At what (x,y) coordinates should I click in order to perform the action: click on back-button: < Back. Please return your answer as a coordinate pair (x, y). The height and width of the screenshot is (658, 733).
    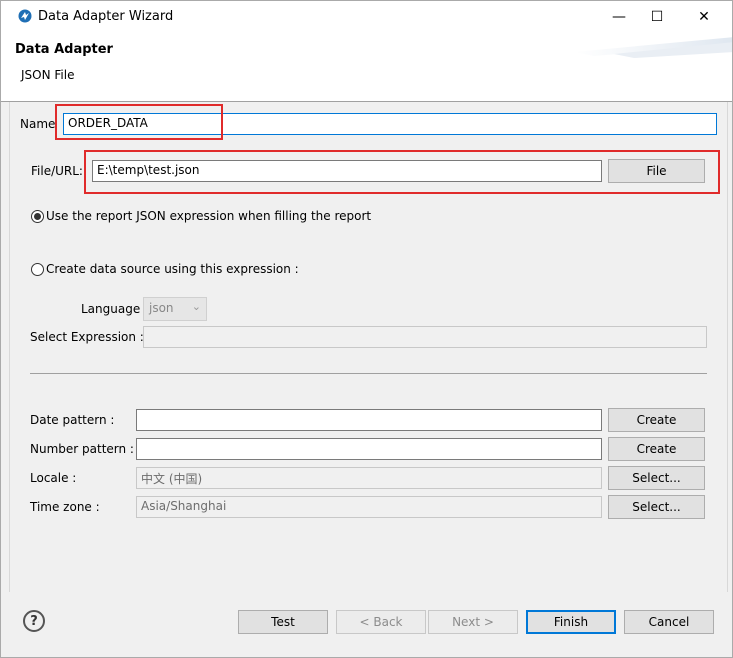
    Looking at the image, I should click on (381, 622).